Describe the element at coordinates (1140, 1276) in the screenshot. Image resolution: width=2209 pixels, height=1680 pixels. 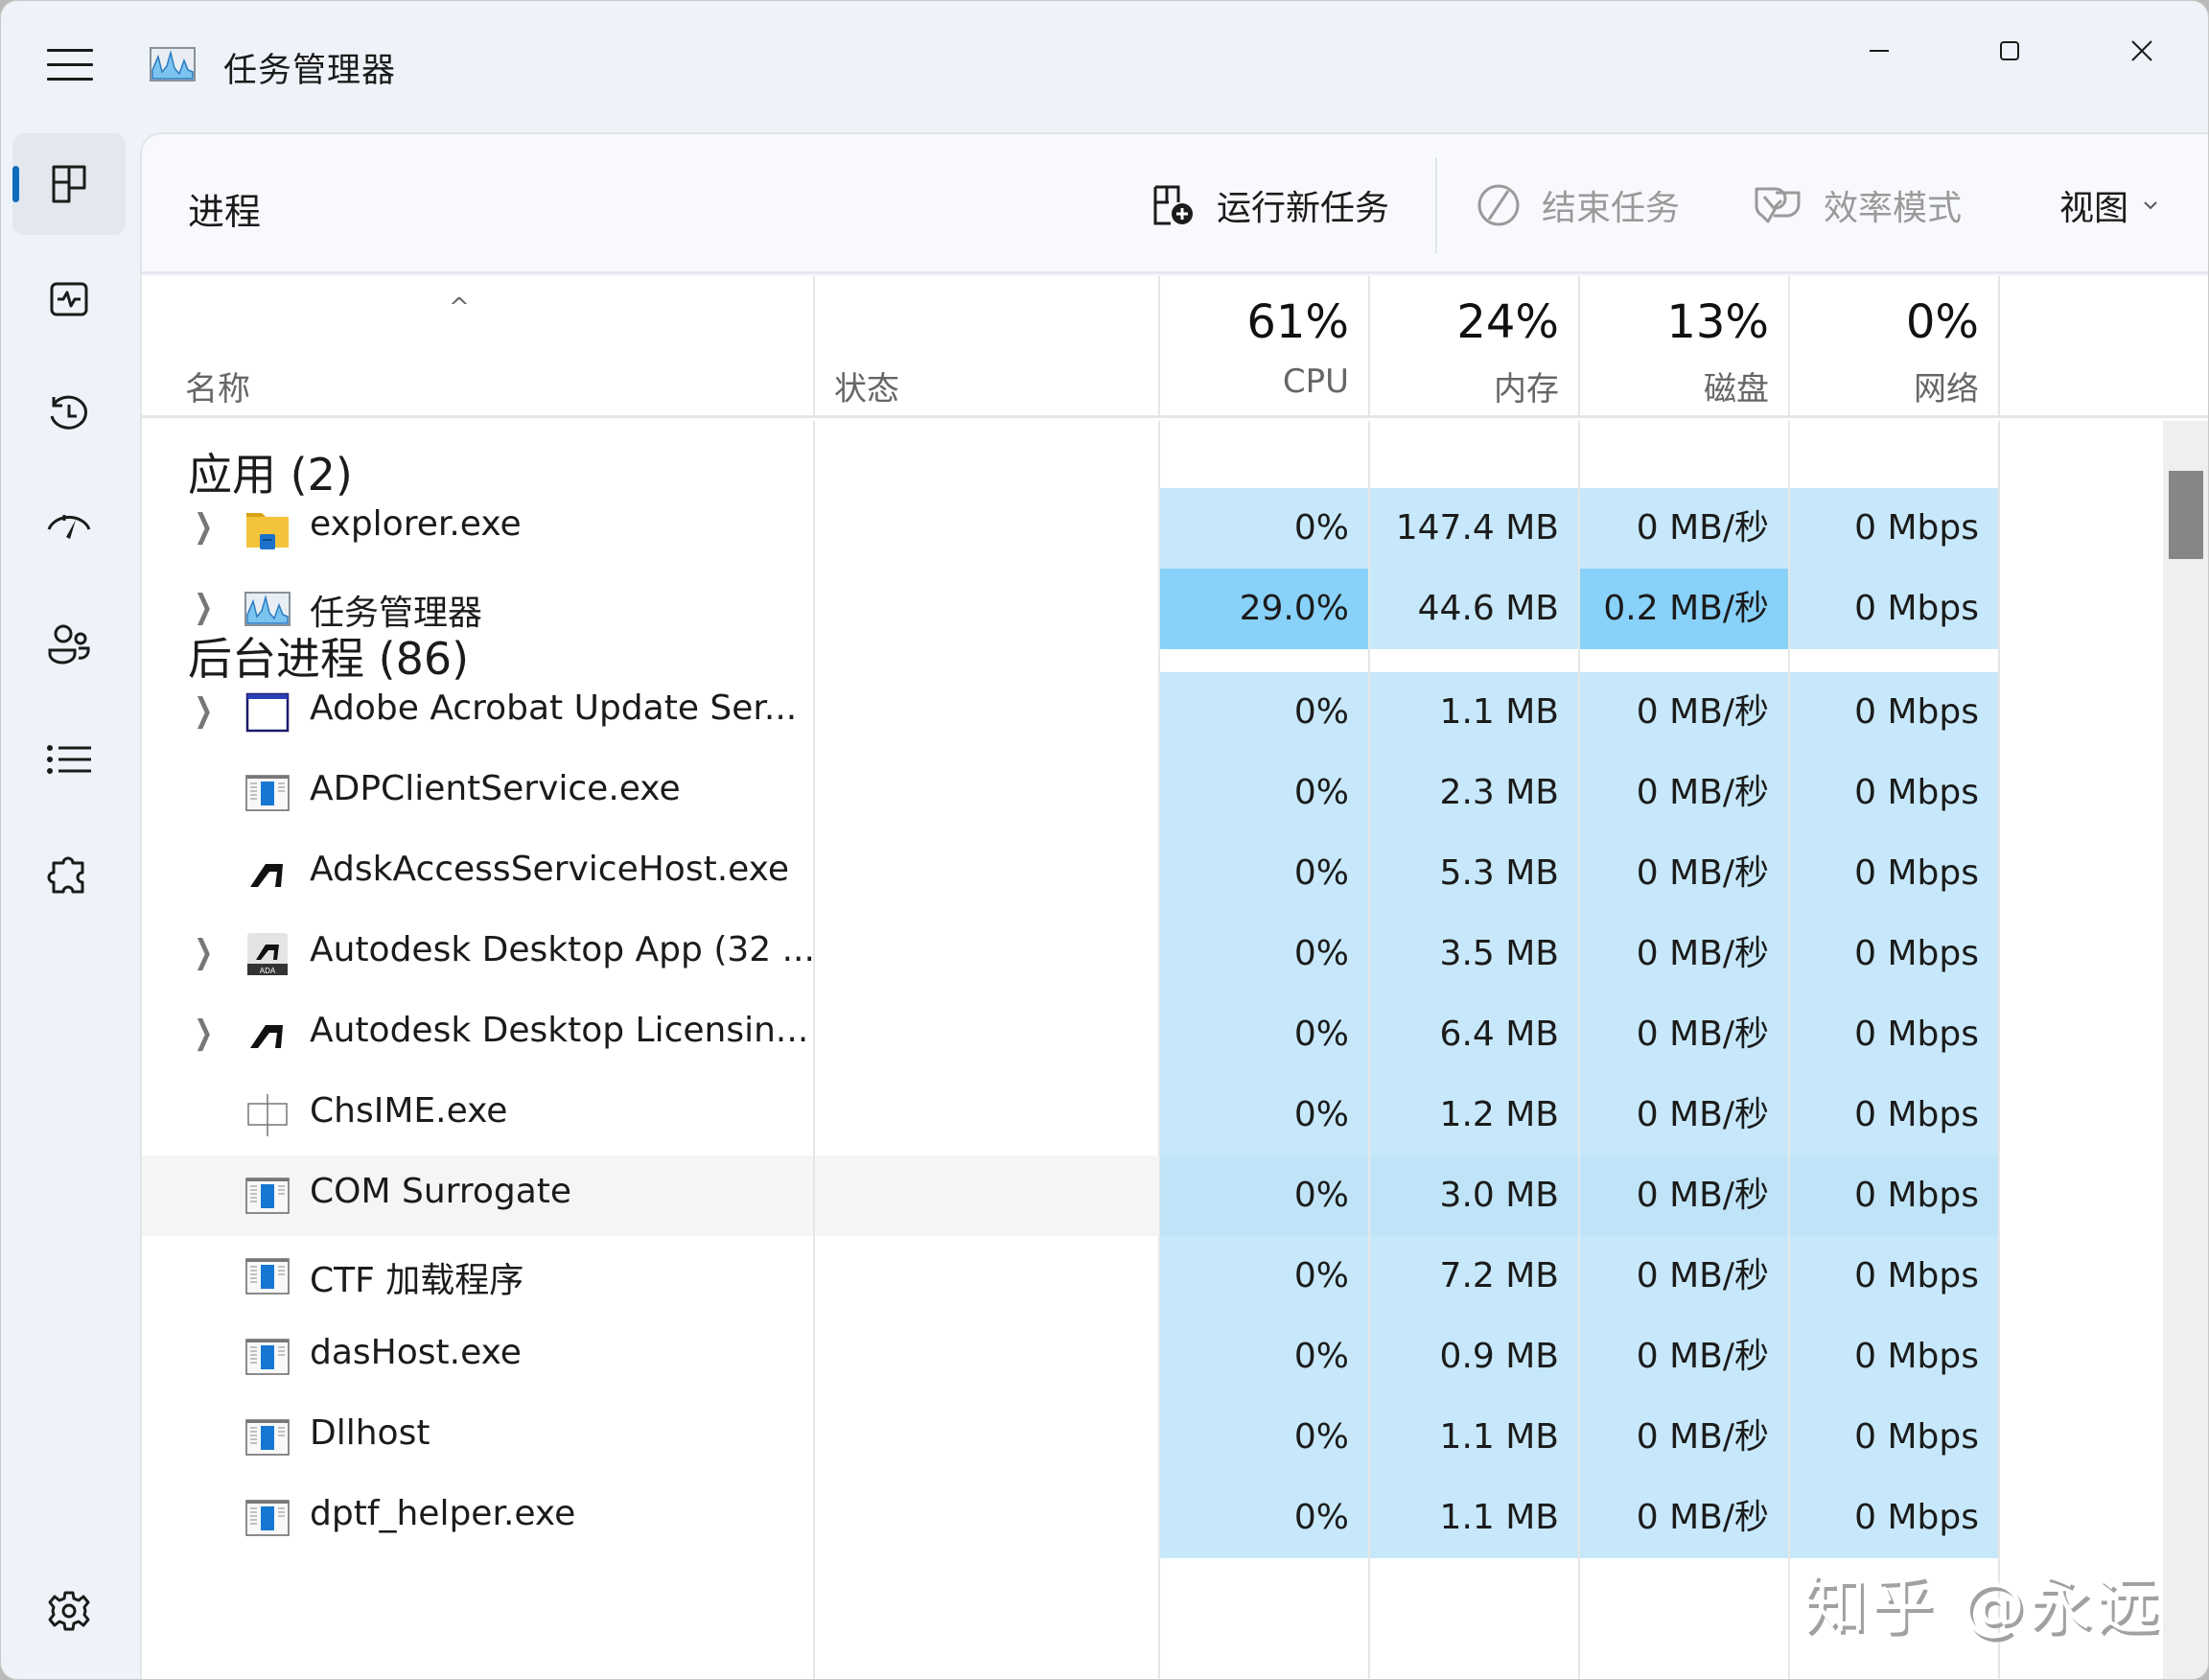
I see `process-row: CTF 加载程序 0% 7.2 MB 0 MB/秒 0 Mbps` at that location.